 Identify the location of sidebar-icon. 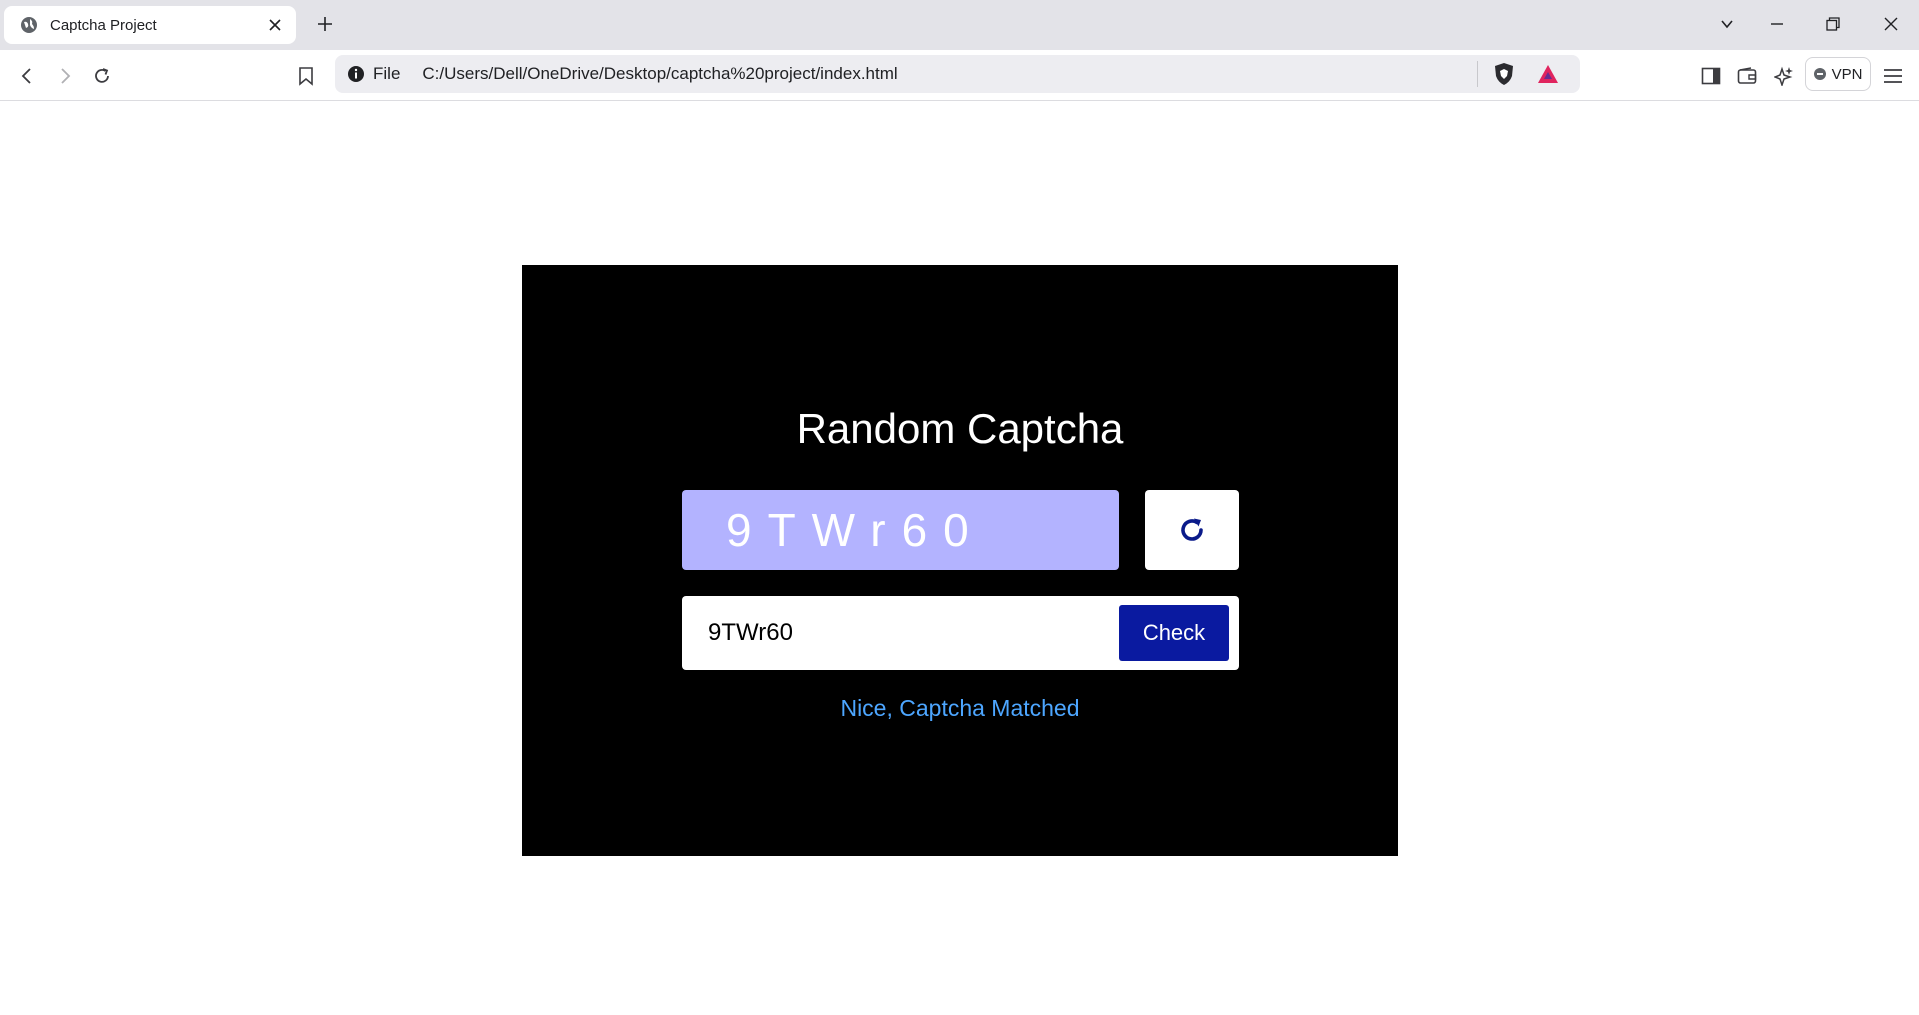
(1711, 76).